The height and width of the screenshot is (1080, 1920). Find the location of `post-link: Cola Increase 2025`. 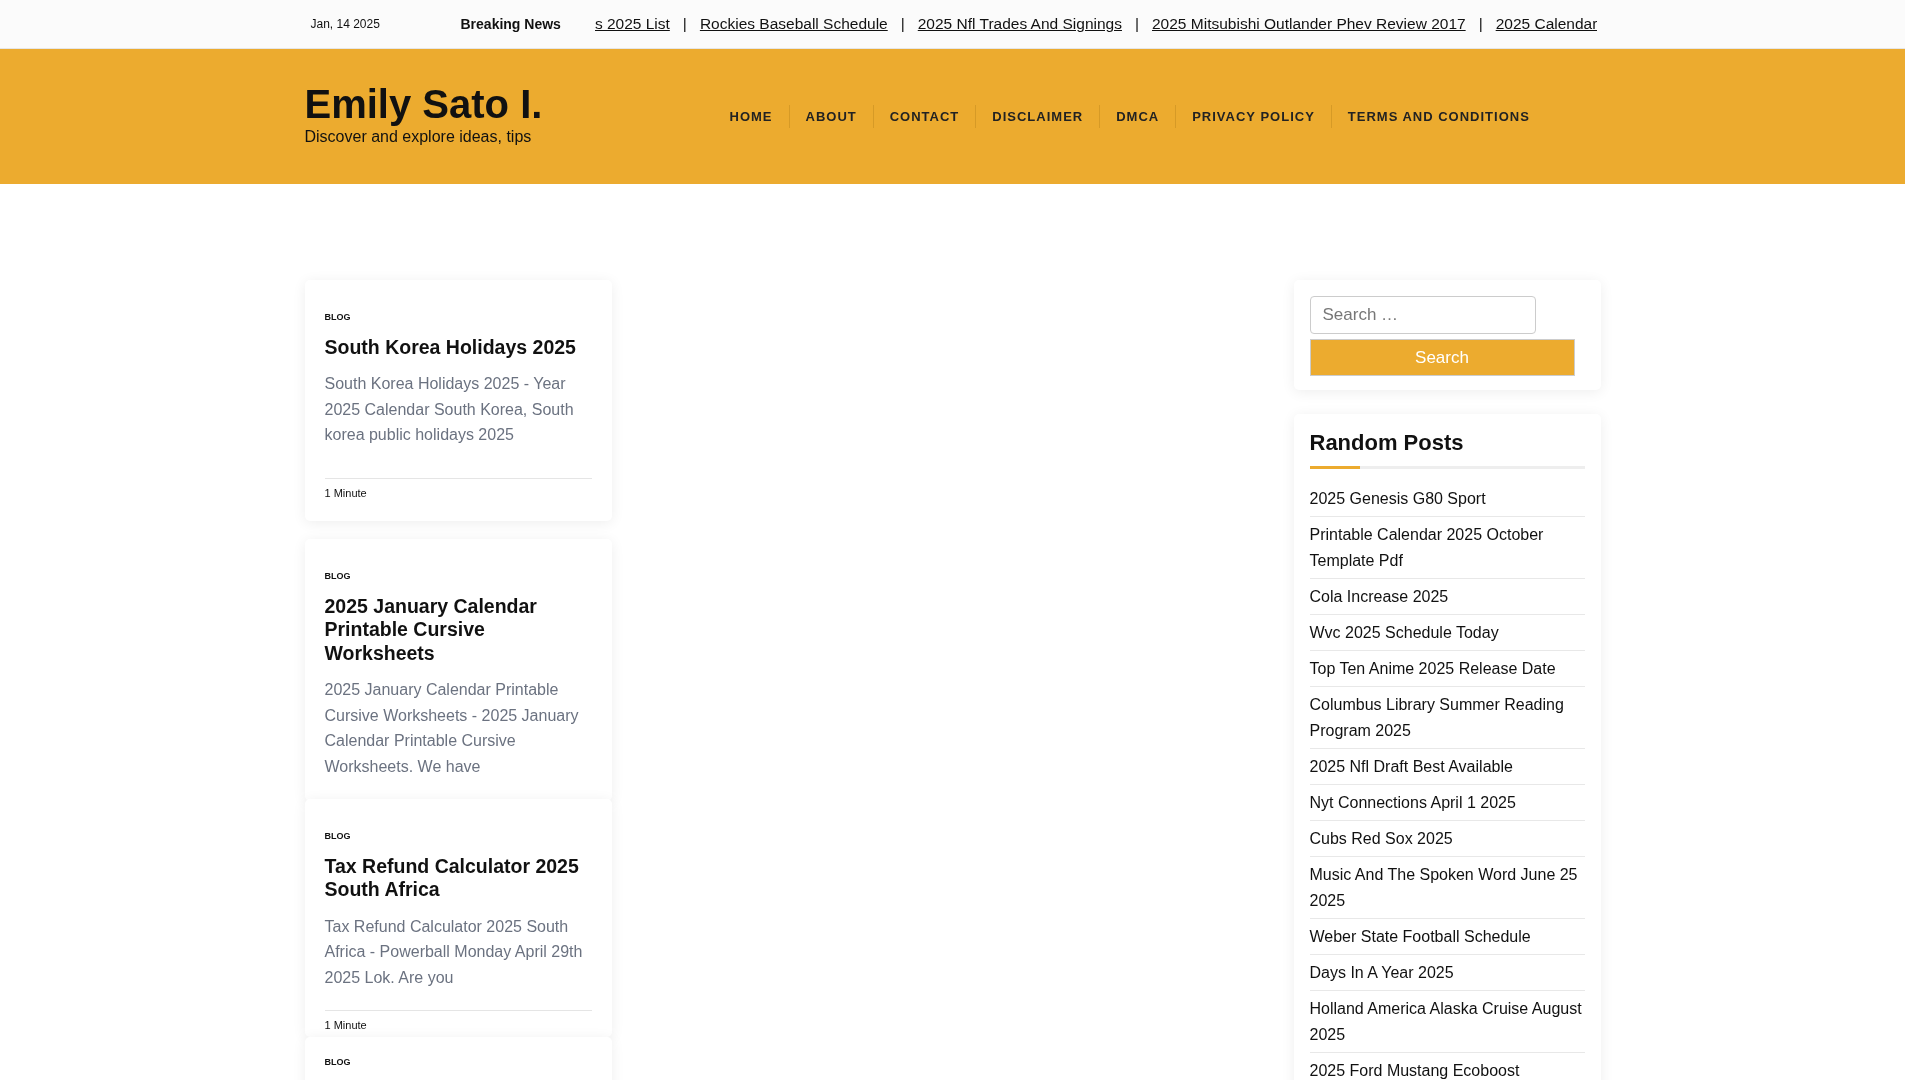

post-link: Cola Increase 2025 is located at coordinates (1447, 597).